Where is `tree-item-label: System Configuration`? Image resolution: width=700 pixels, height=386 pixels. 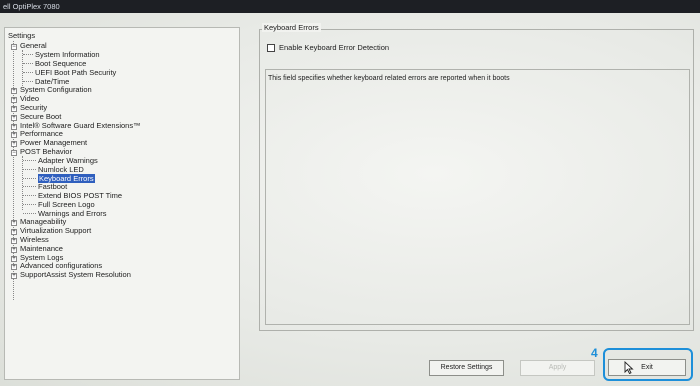 tree-item-label: System Configuration is located at coordinates (56, 89).